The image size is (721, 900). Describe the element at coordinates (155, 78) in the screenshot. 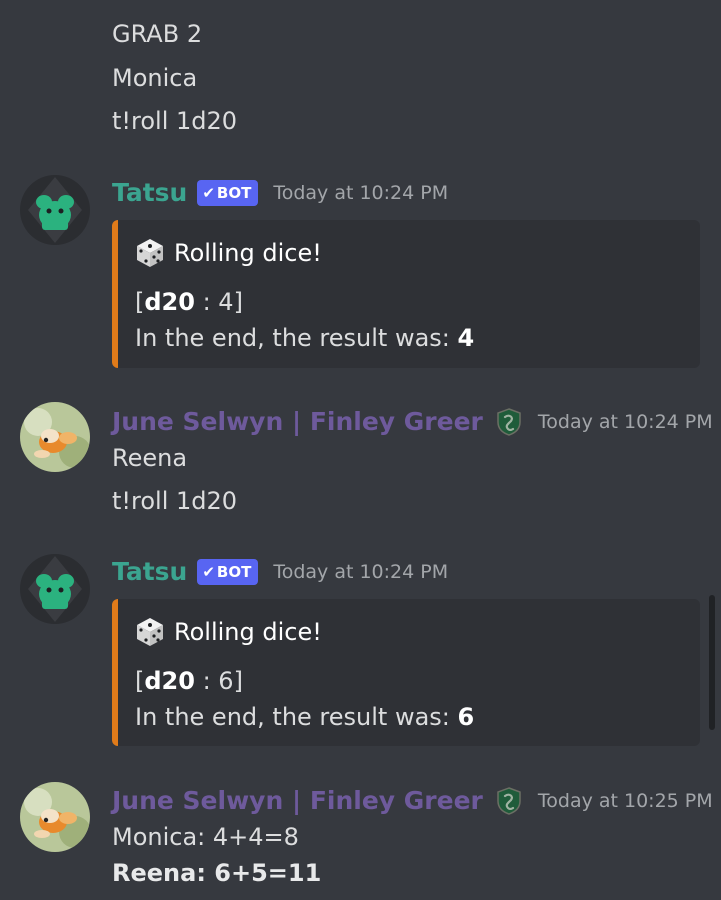

I see `message-text: Monica` at that location.